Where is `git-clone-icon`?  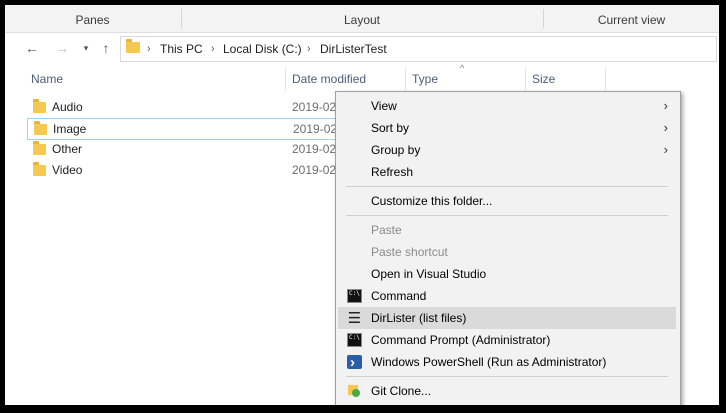 git-clone-icon is located at coordinates (354, 391).